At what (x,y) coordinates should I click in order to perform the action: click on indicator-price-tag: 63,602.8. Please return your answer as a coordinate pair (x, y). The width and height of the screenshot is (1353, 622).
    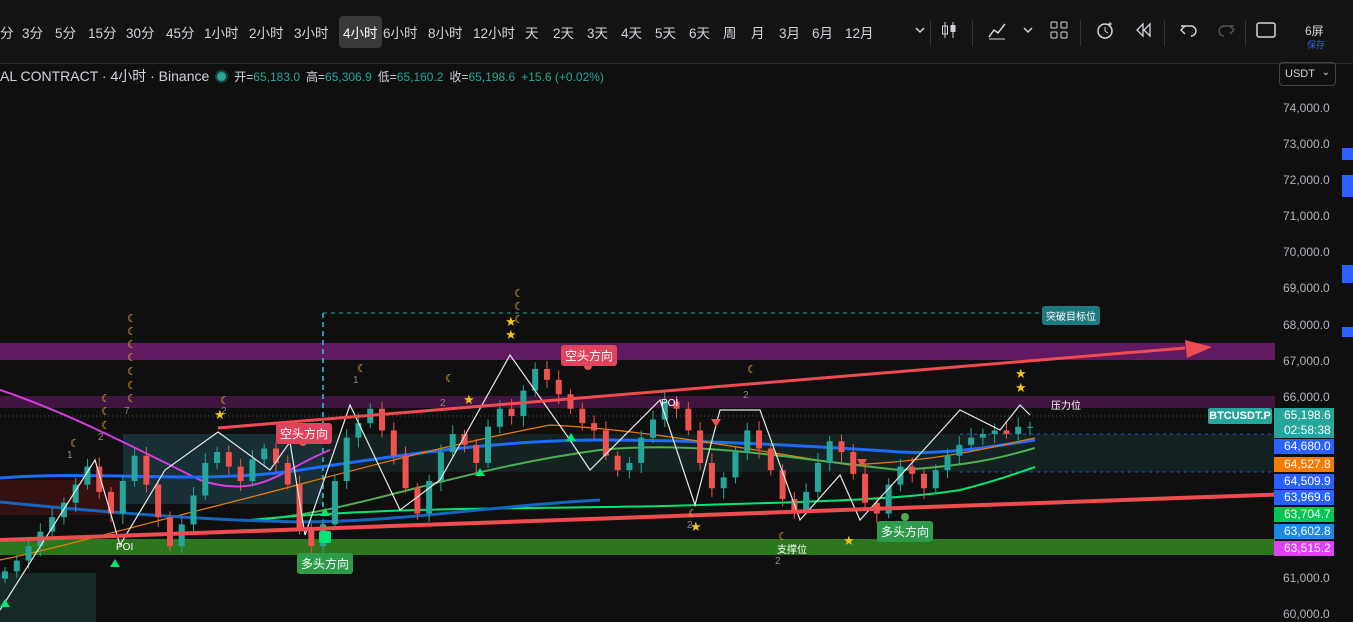
    Looking at the image, I should click on (1304, 531).